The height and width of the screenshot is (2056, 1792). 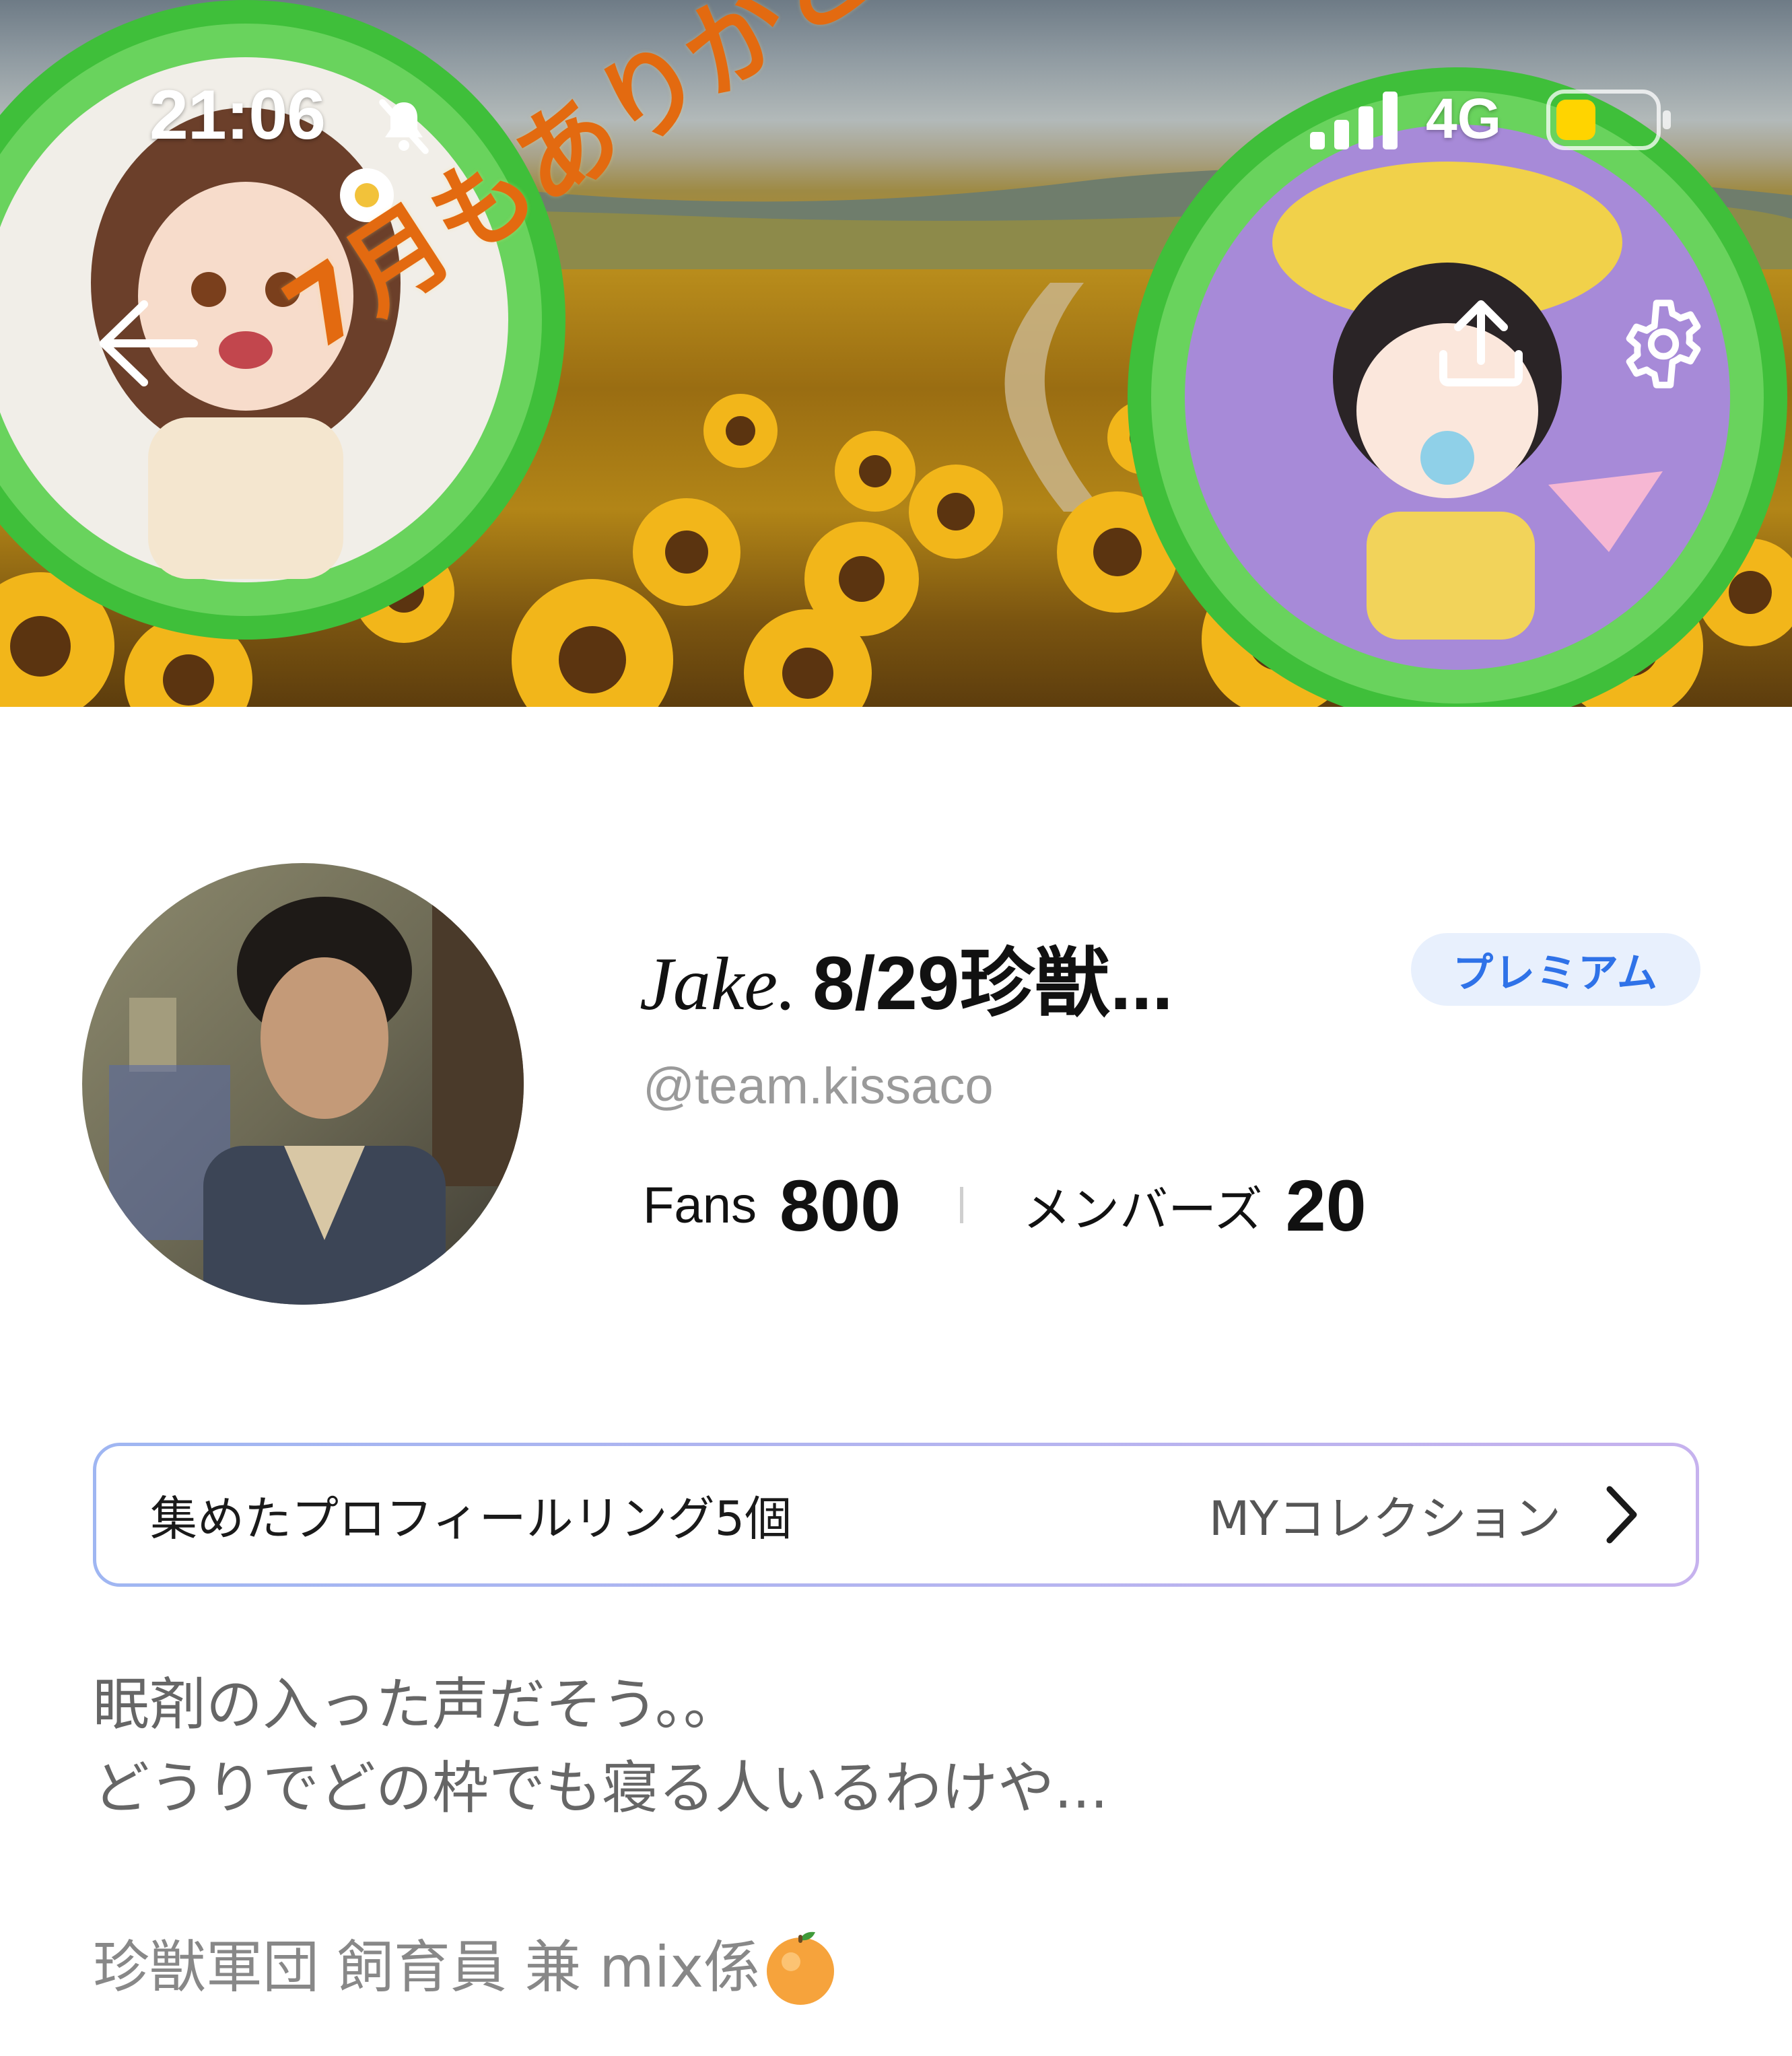 What do you see at coordinates (1663, 344) in the screenshot?
I see `gear-icon` at bounding box center [1663, 344].